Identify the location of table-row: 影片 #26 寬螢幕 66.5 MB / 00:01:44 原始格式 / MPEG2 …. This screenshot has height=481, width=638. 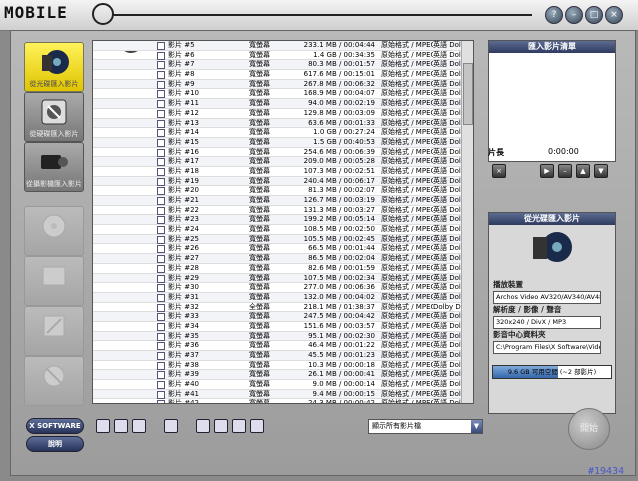
(277, 249).